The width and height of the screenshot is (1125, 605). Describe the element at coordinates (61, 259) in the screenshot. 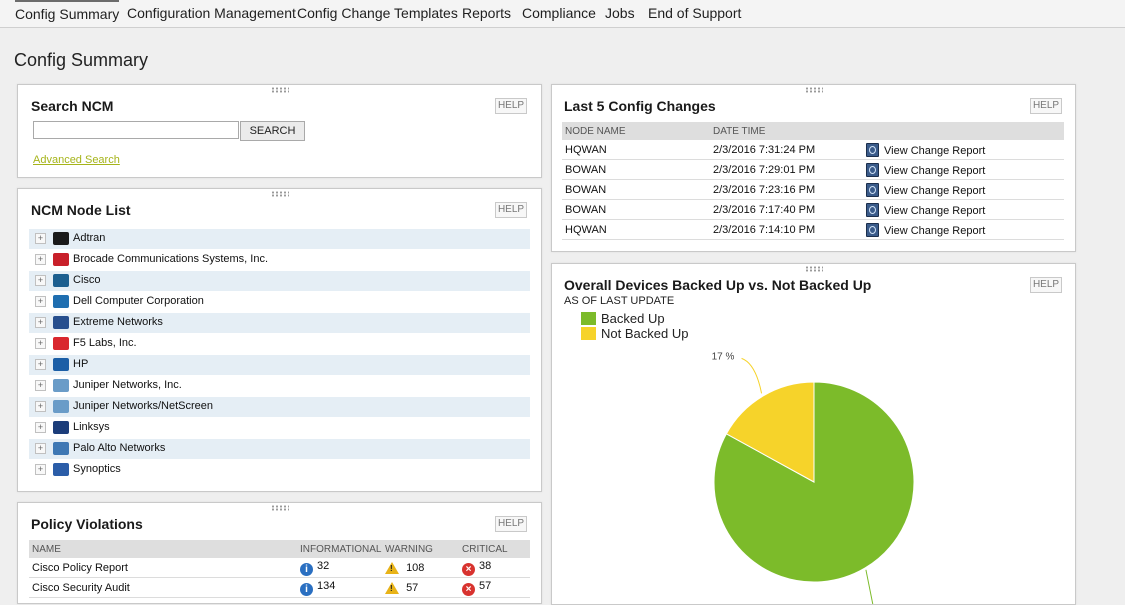

I see `brocade-logo-icon` at that location.